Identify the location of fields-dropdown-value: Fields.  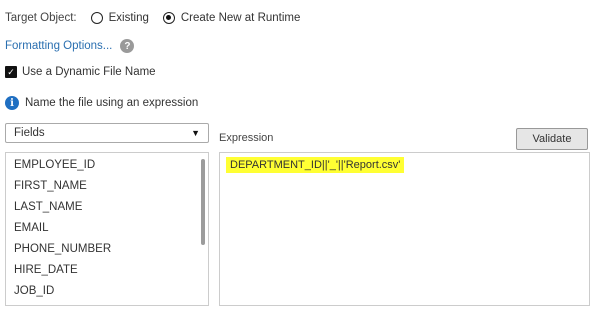
(29, 133).